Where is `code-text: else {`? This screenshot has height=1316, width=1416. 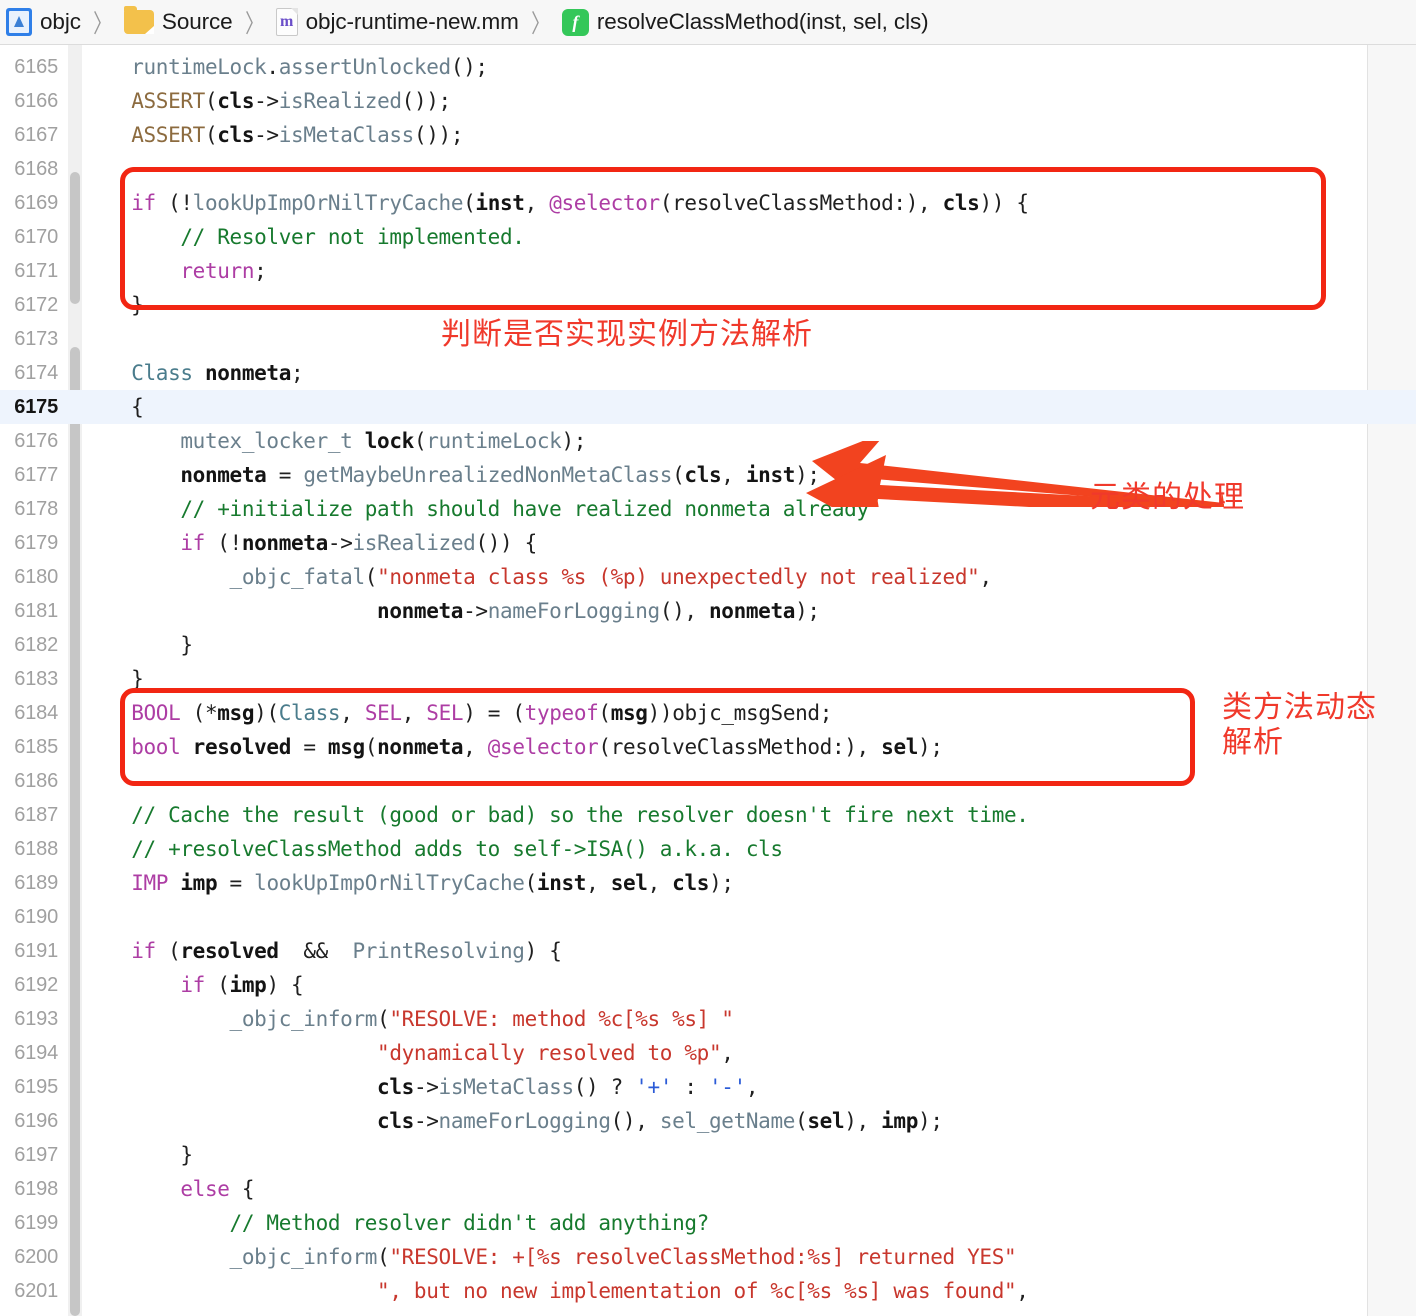 code-text: else { is located at coordinates (168, 1189).